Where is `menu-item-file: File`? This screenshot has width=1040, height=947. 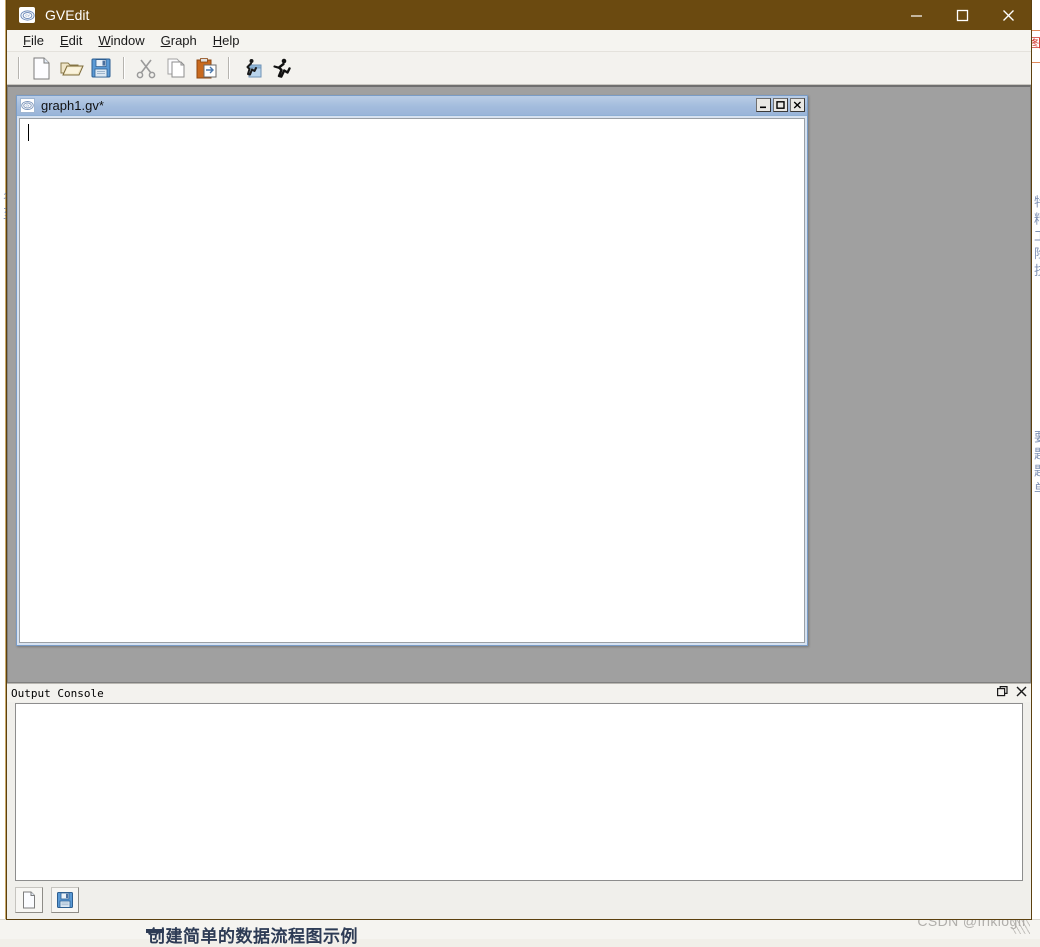 menu-item-file: File is located at coordinates (33, 40).